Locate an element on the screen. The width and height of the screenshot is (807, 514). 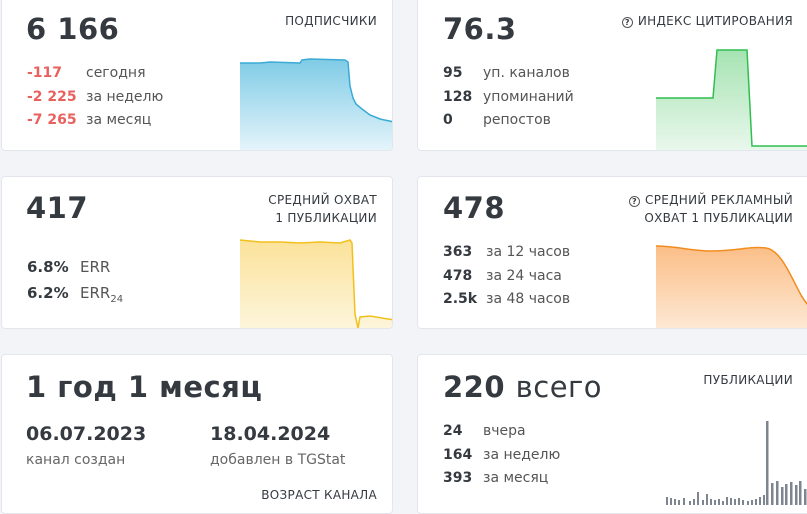
subscribers-title: ПОДПИСЧИКИ is located at coordinates (331, 21).